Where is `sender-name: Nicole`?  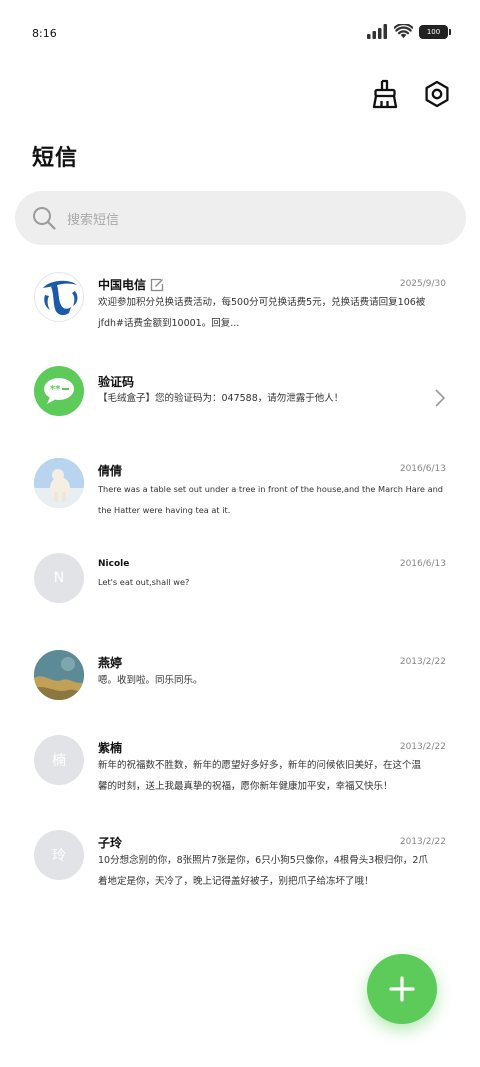
sender-name: Nicole is located at coordinates (114, 564).